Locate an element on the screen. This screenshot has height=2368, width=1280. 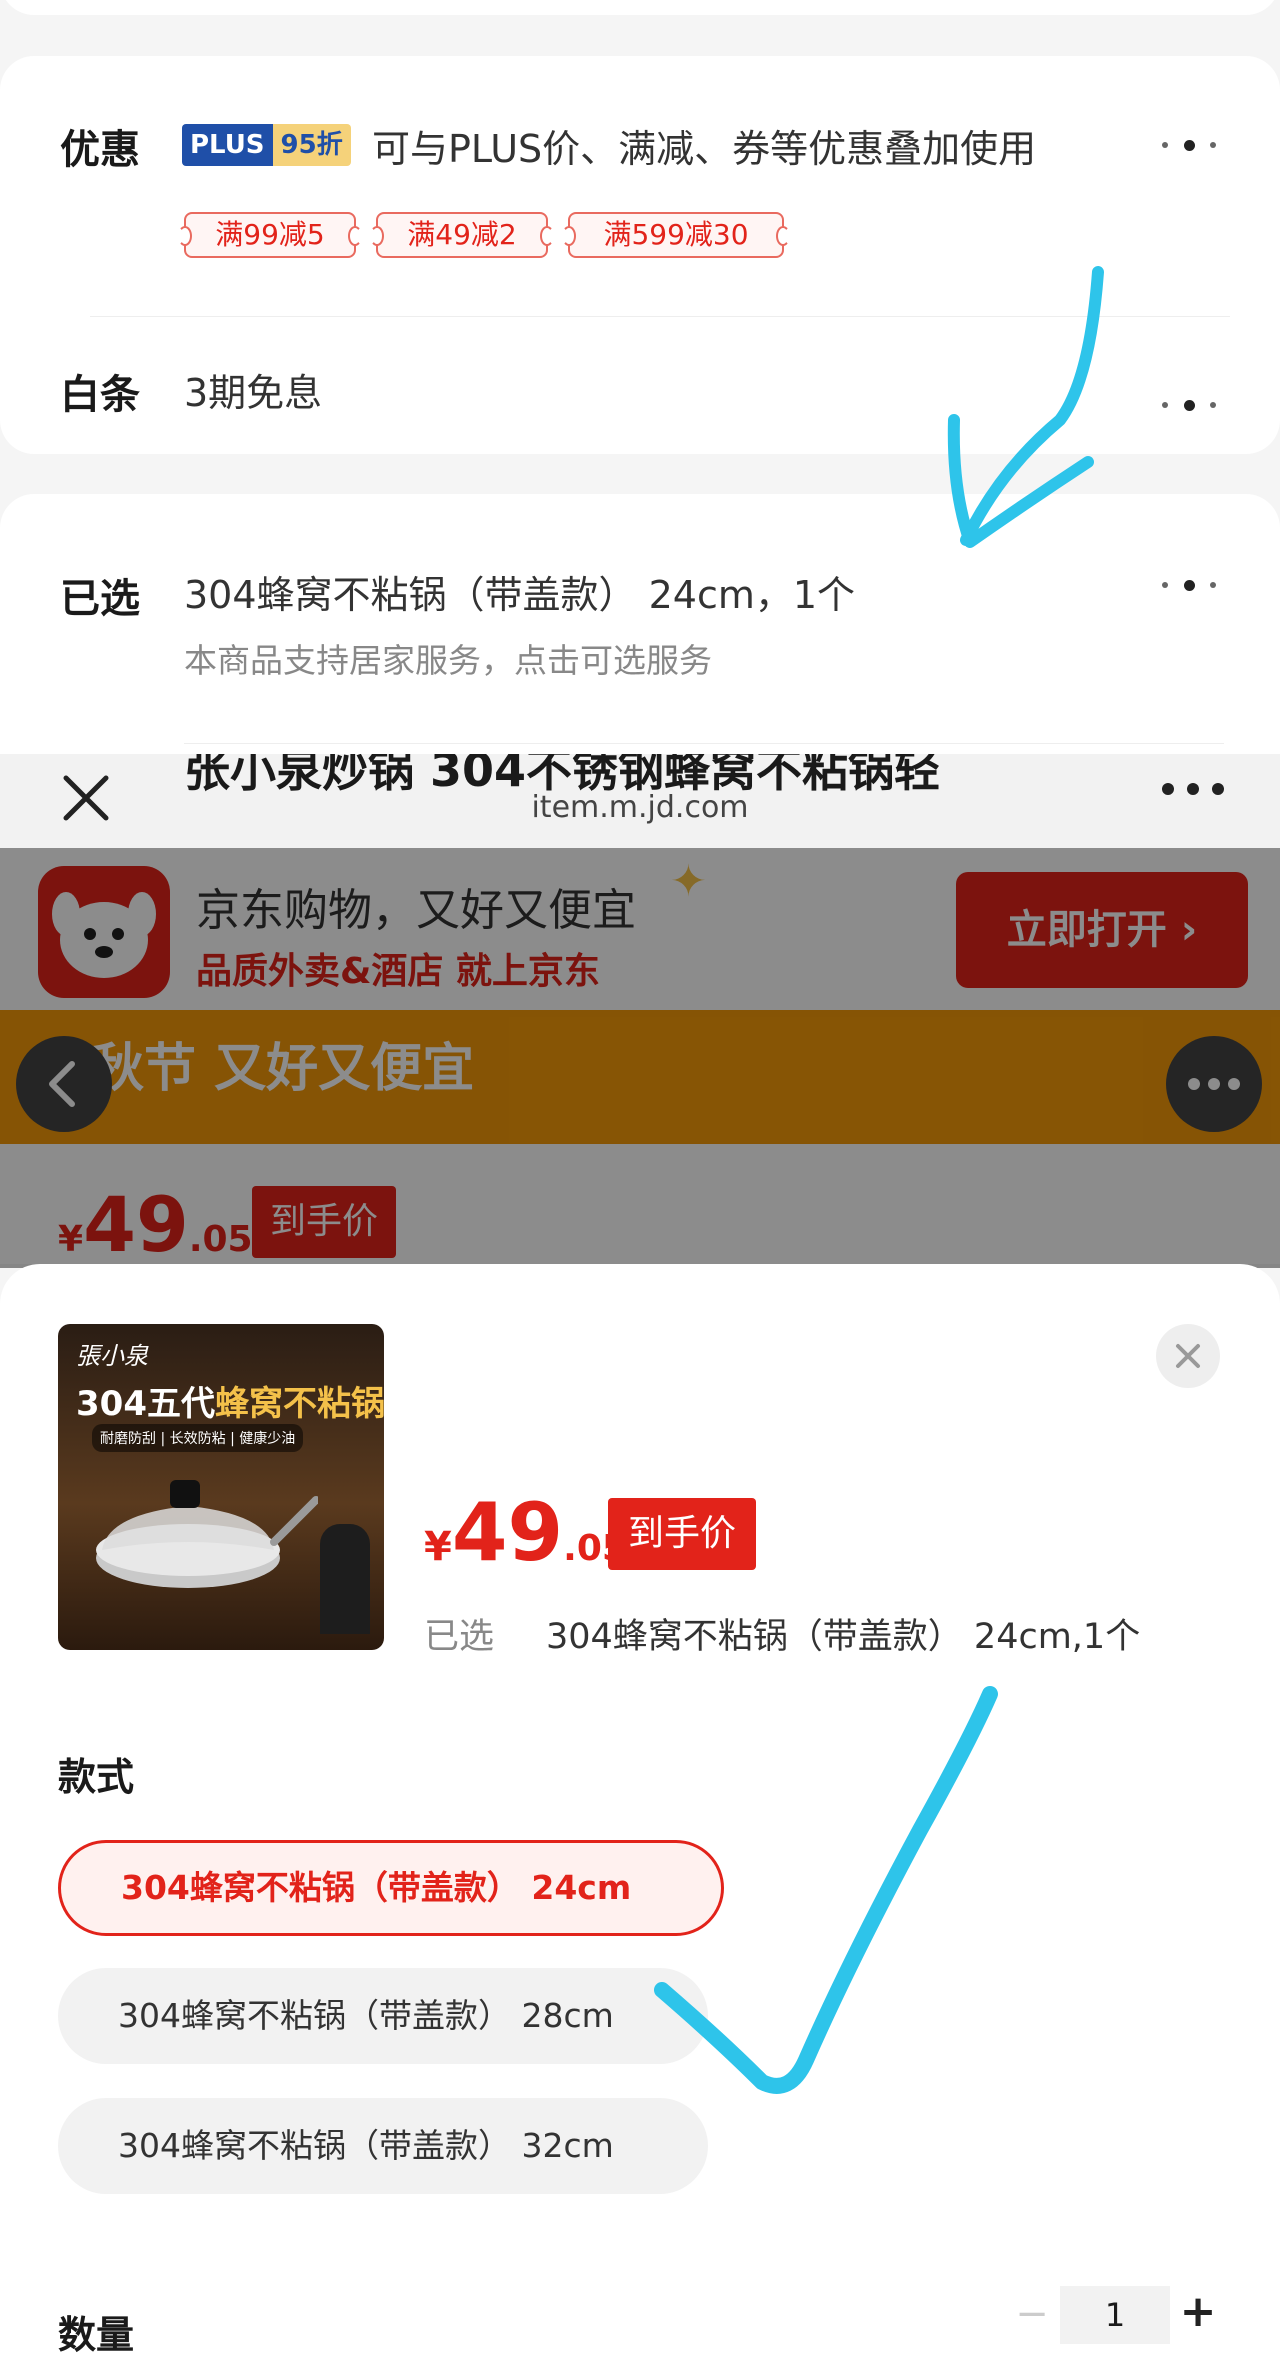
baitiao-label: 白条 is located at coordinates (100, 395).